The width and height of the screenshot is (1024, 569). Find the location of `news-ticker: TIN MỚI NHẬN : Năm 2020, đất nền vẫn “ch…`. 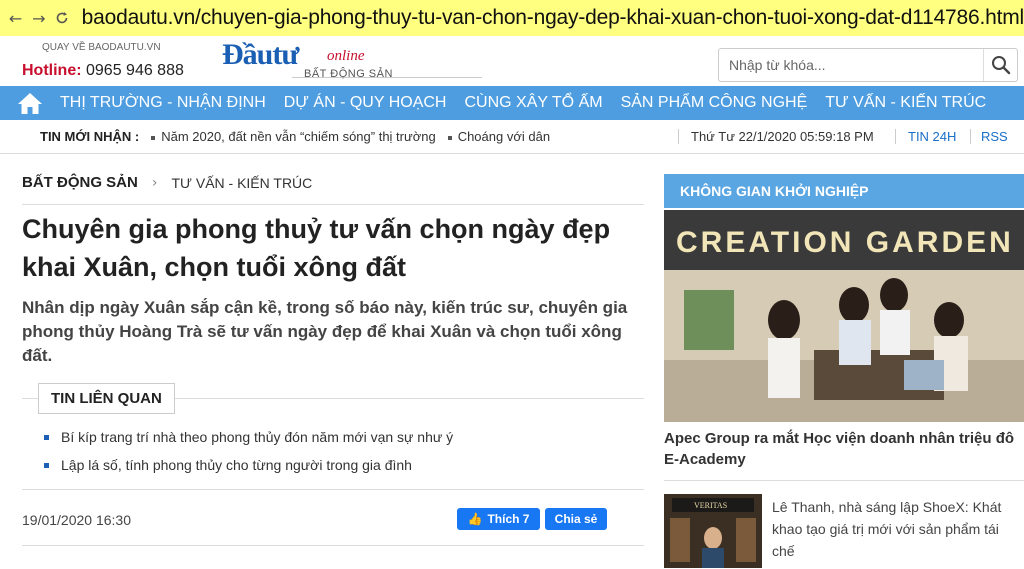

news-ticker: TIN MỚI NHẬN : Năm 2020, đất nền vẫn “ch… is located at coordinates (512, 137).